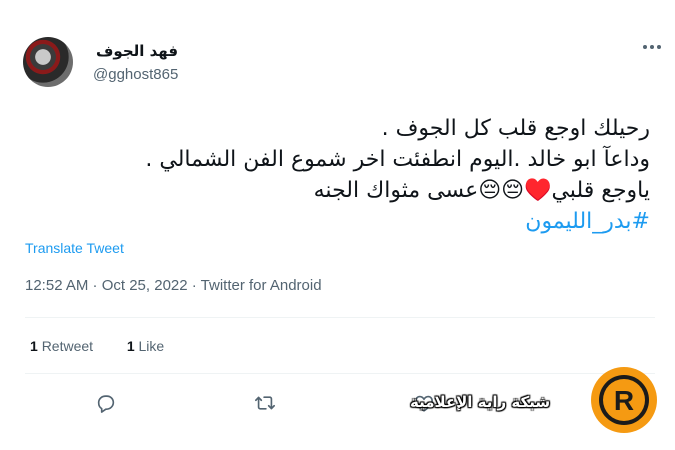  What do you see at coordinates (135, 74) in the screenshot?
I see `author-handle: @gghost865` at bounding box center [135, 74].